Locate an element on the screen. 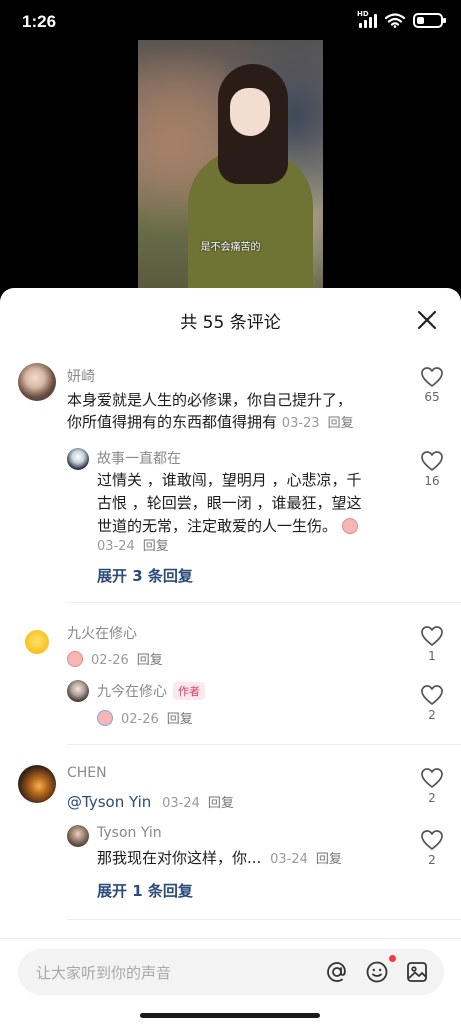  expand-replies-button: 展开 3 条回复 is located at coordinates (145, 575).